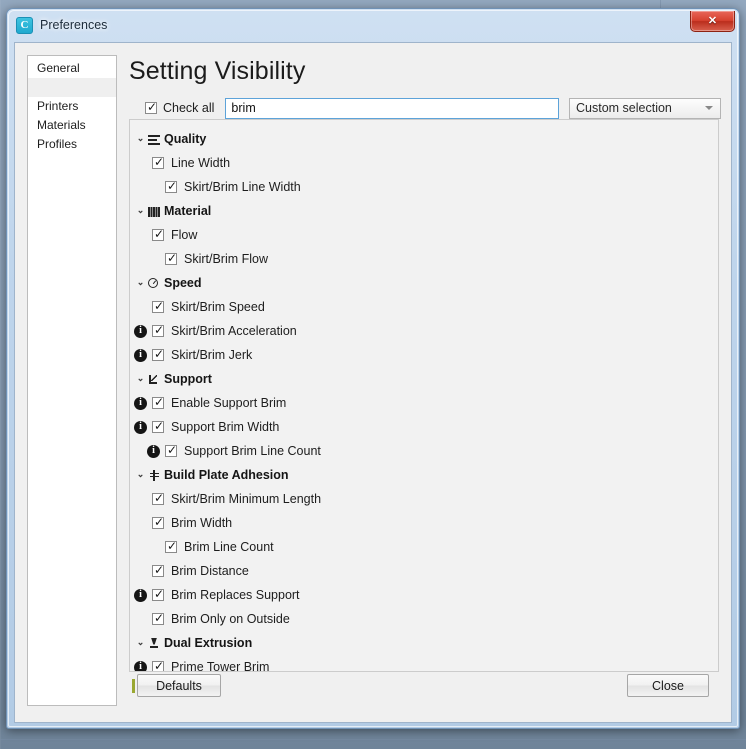 The height and width of the screenshot is (749, 746). Describe the element at coordinates (426, 427) in the screenshot. I see `tree-item-row: i Support Brim Width` at that location.